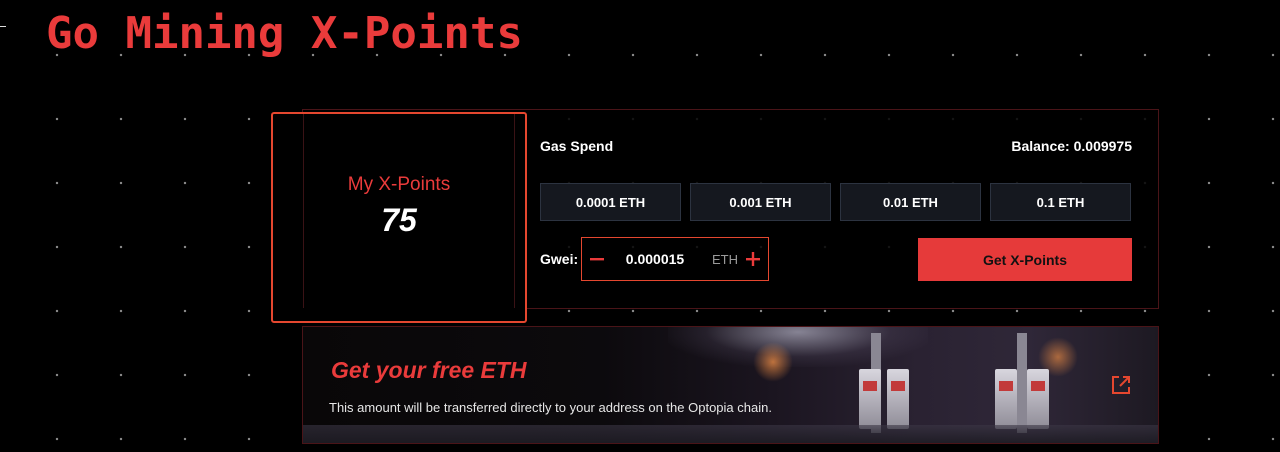  Describe the element at coordinates (773, 362) in the screenshot. I see `banner-lamp` at that location.